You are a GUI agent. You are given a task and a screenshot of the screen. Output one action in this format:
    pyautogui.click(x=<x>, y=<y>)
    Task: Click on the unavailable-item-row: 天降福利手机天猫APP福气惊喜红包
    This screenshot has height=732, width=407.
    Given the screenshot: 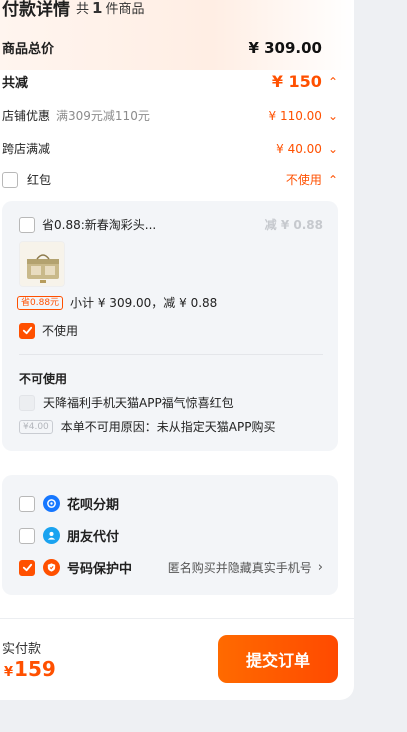 What is the action you would take?
    pyautogui.click(x=126, y=402)
    